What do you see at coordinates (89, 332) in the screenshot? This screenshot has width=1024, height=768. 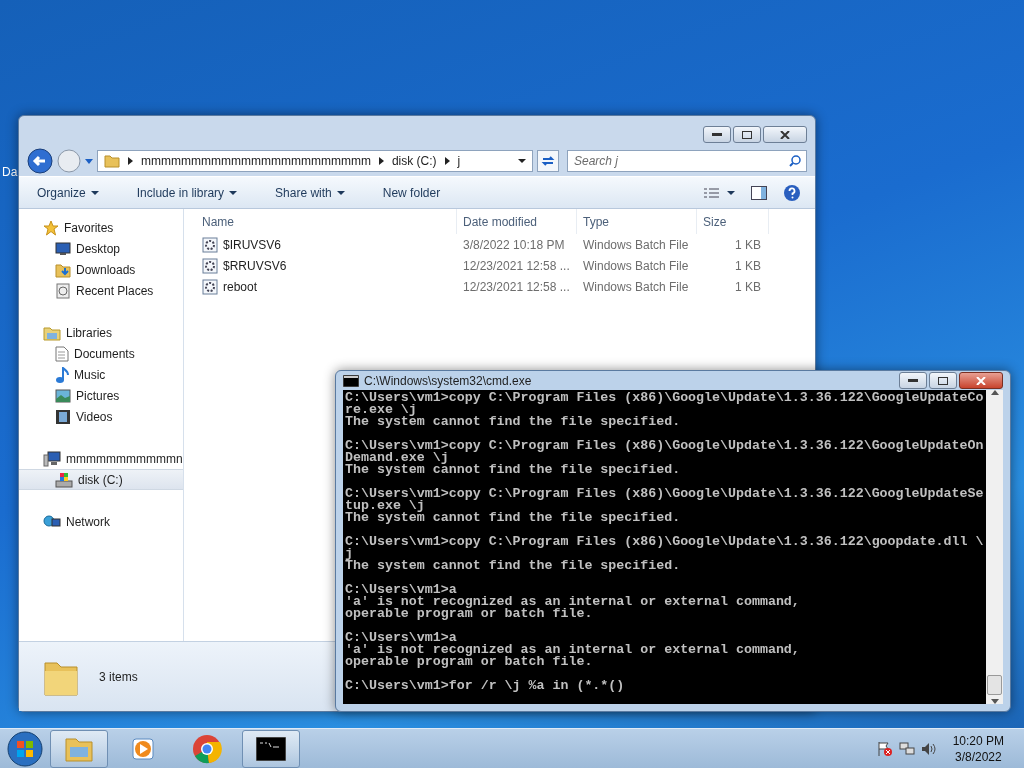 I see `sidebar-group: Libraries` at bounding box center [89, 332].